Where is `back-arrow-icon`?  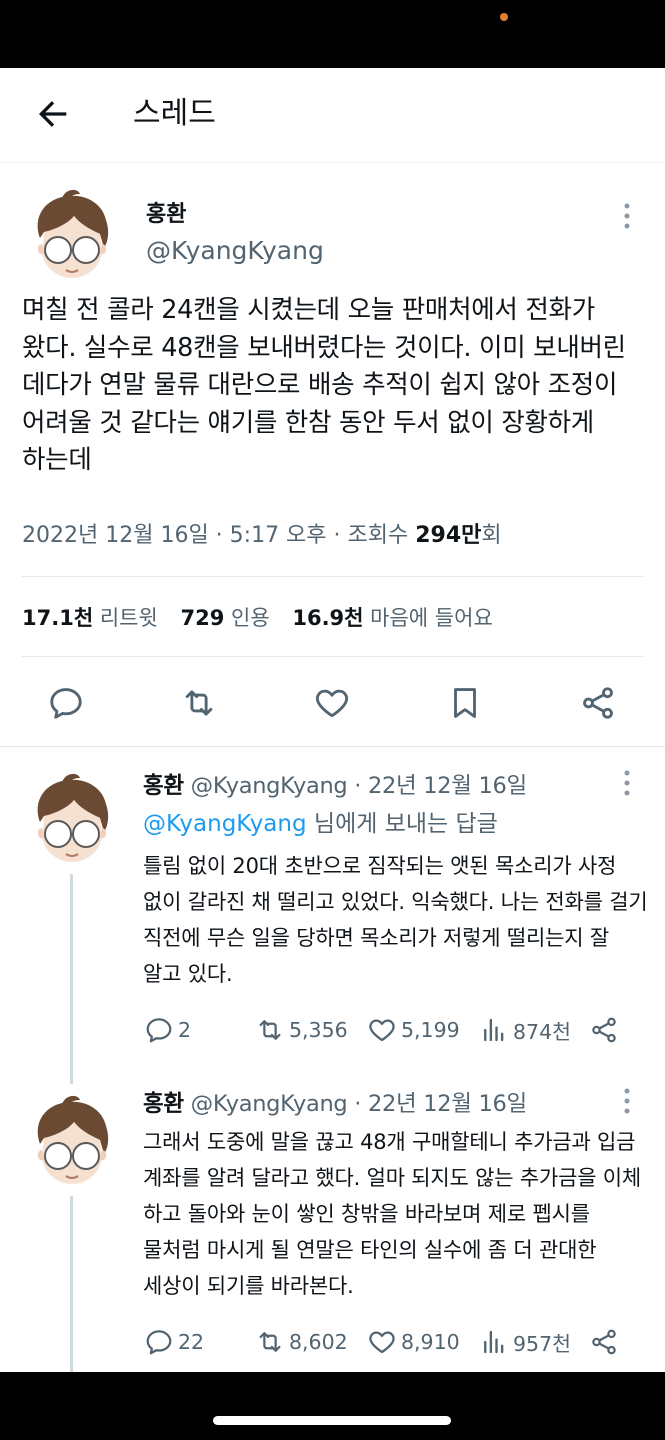 back-arrow-icon is located at coordinates (53, 114).